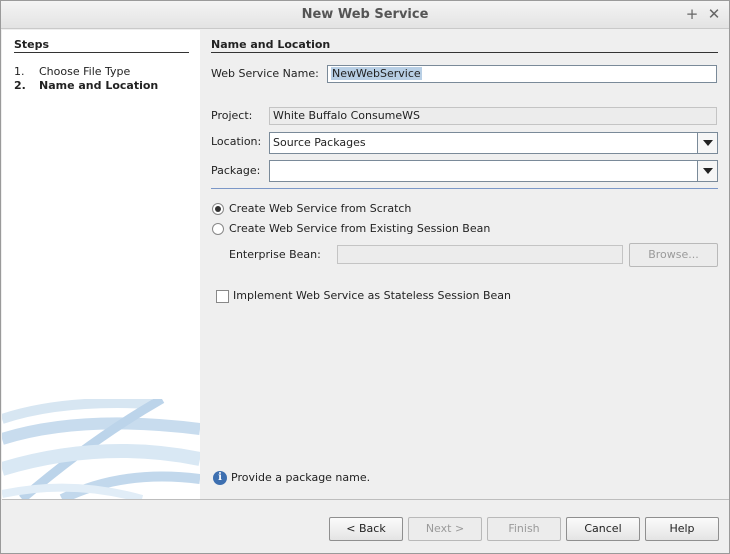 The image size is (730, 554). What do you see at coordinates (320, 208) in the screenshot?
I see `radio-create-from-scratch-label: Create Web Service from Scratch` at bounding box center [320, 208].